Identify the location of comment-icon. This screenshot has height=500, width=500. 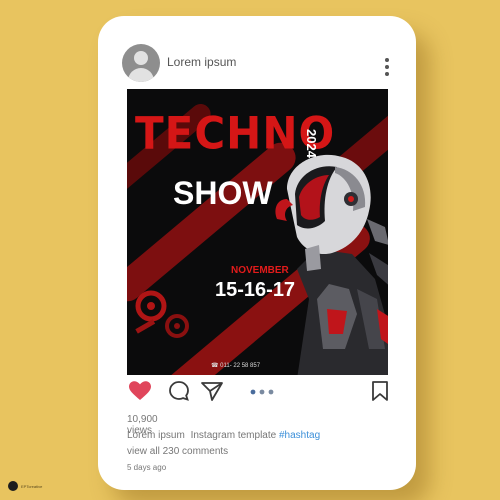
(179, 391).